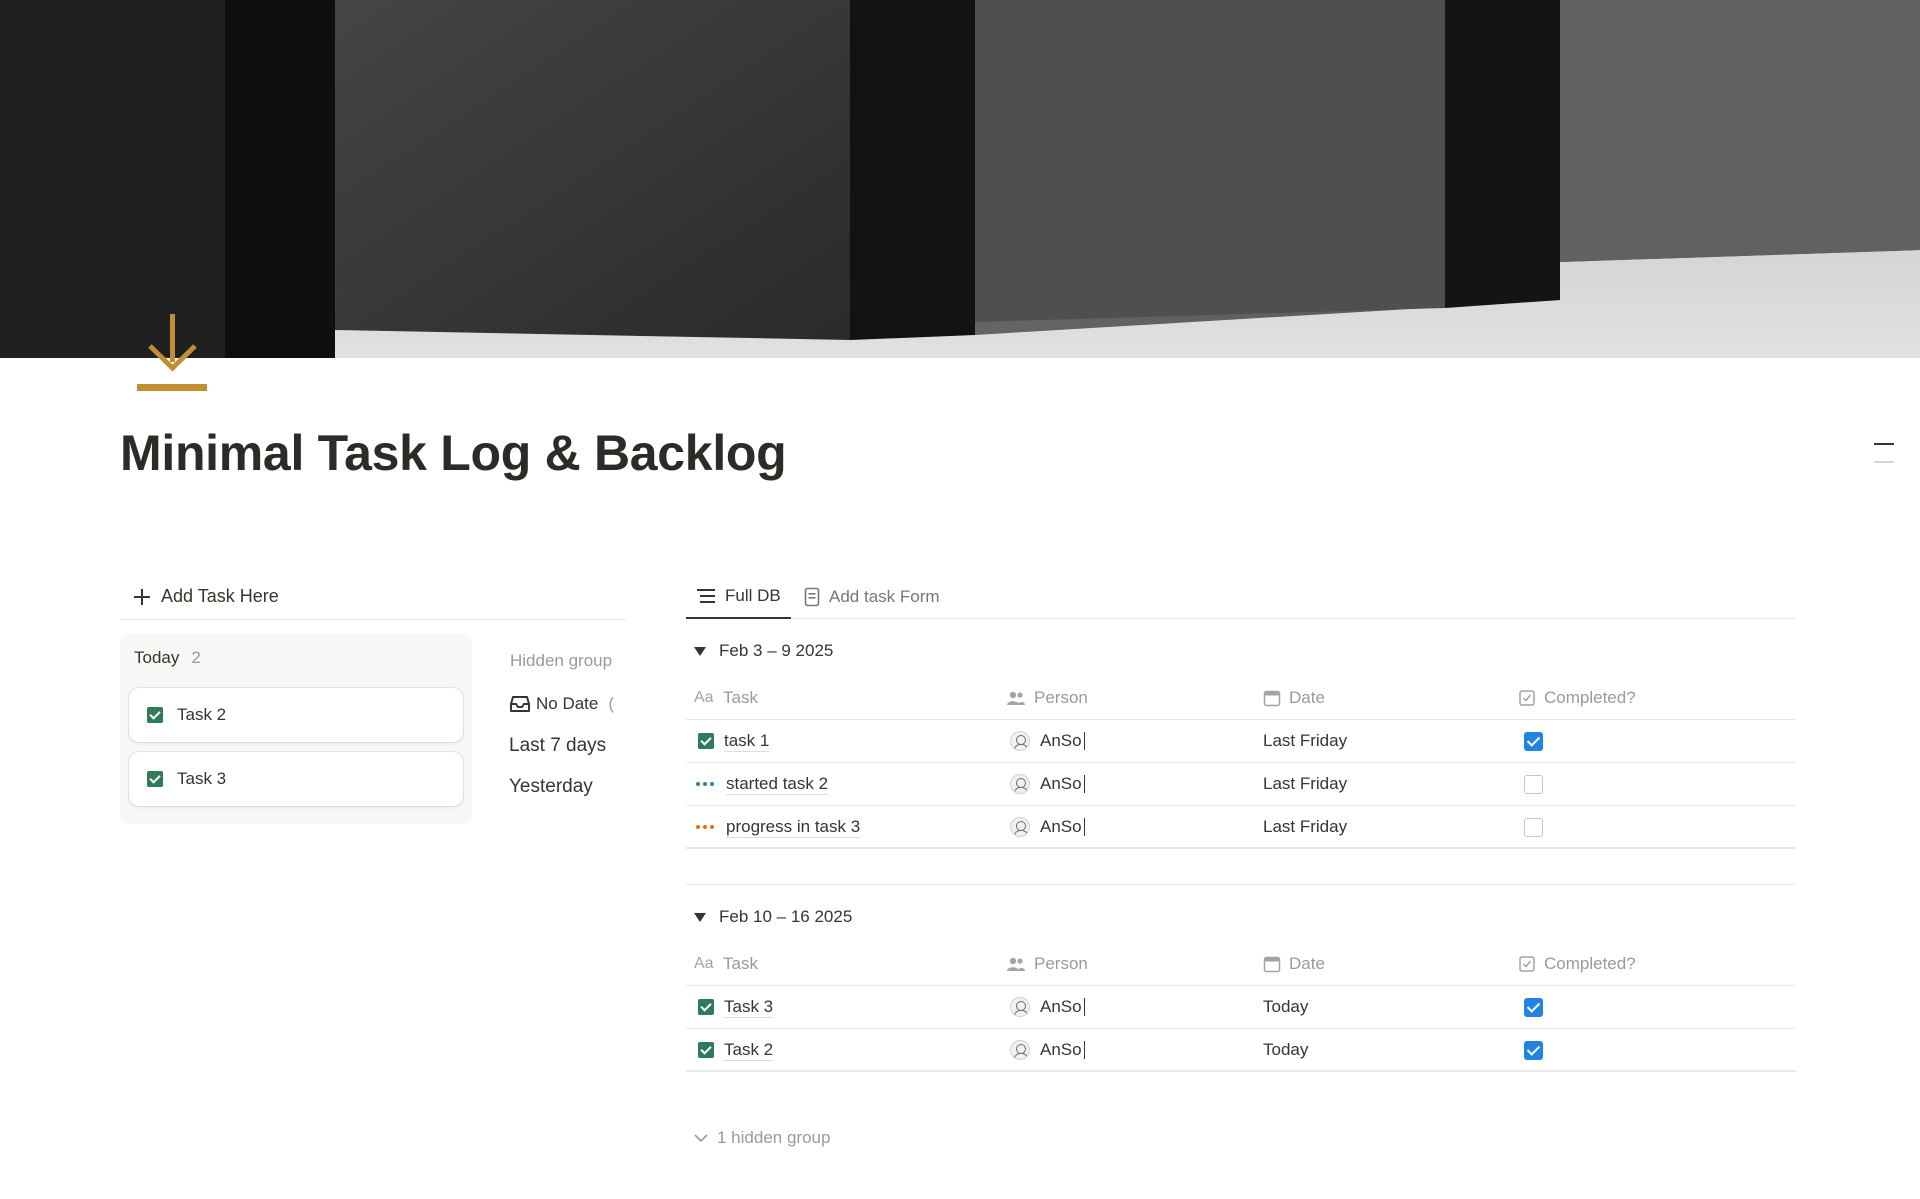  I want to click on table-of-contents-icon, so click(1884, 454).